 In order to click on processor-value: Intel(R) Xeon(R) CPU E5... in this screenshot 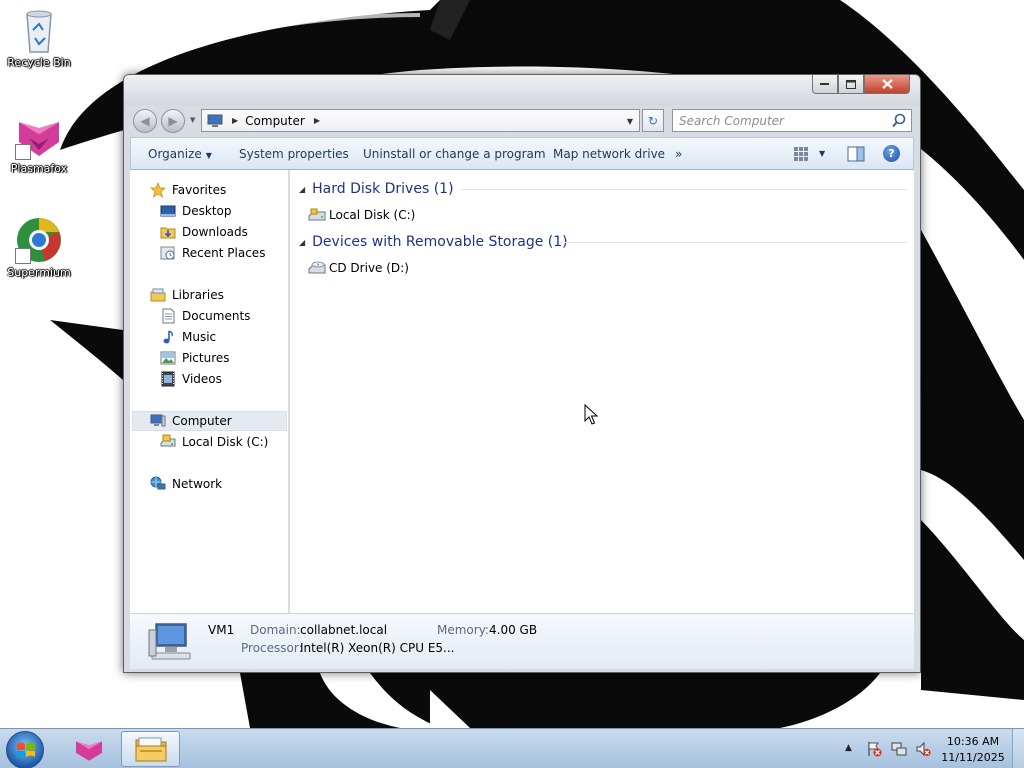, I will do `click(377, 648)`.